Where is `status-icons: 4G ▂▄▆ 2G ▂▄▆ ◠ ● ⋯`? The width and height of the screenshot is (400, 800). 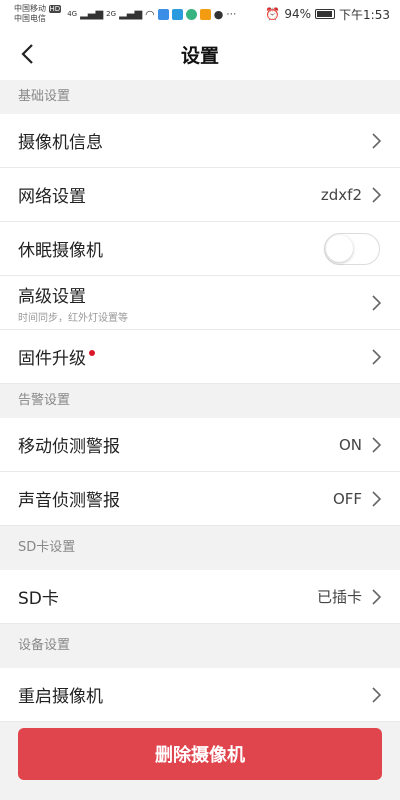
status-icons: 4G ▂▄▆ 2G ▂▄▆ ◠ ● ⋯ is located at coordinates (151, 14).